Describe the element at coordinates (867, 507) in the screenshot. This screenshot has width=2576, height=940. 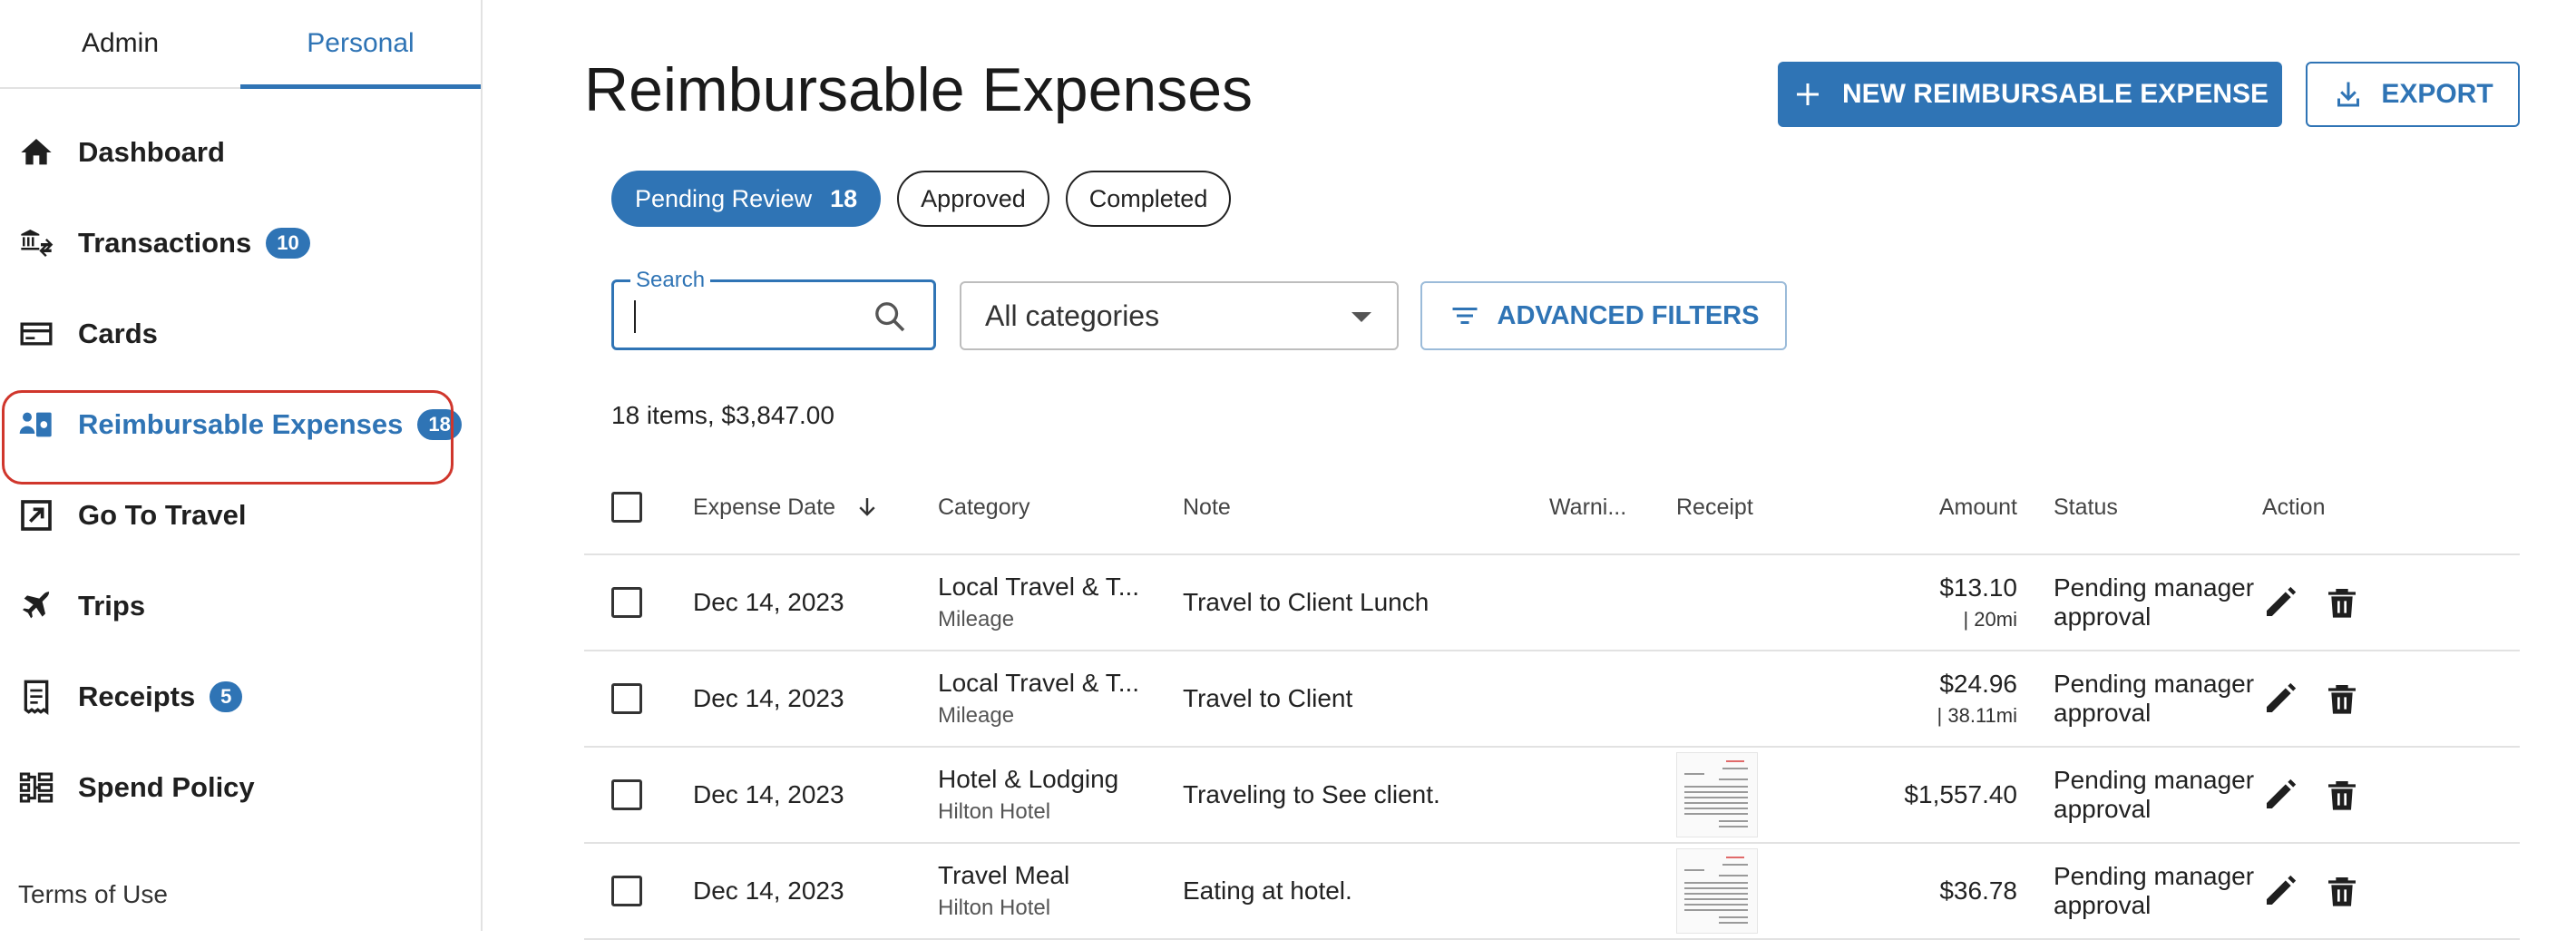
I see `arrow-down-icon` at that location.